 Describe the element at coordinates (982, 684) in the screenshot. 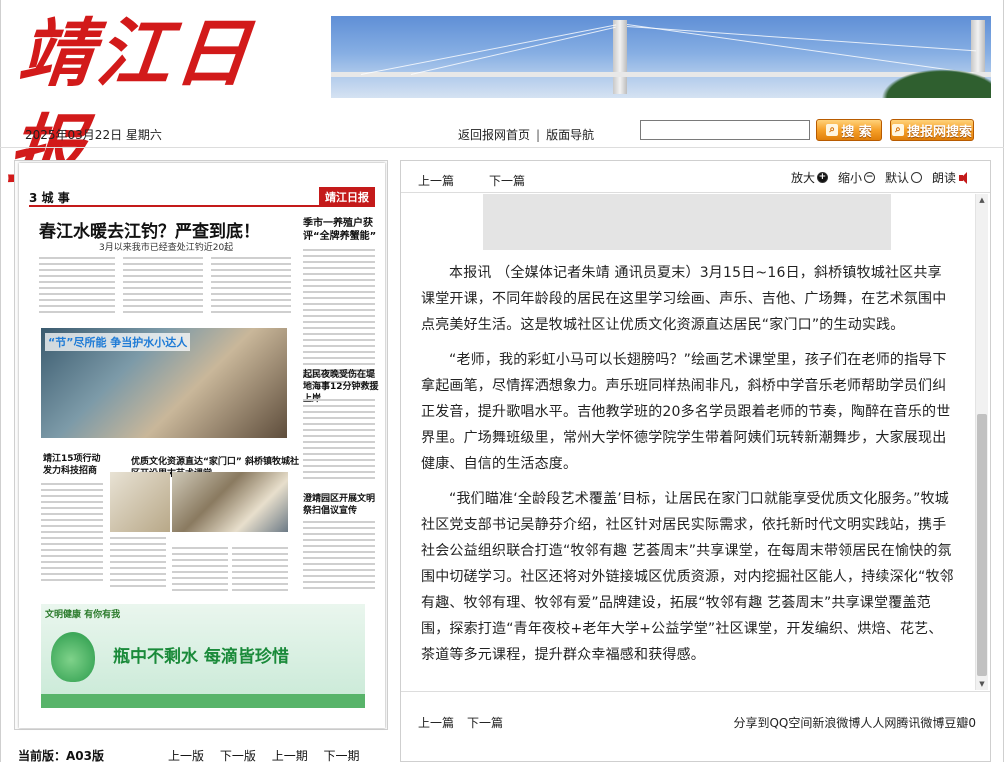

I see `scroll-down-arrow-icon: ▼` at that location.